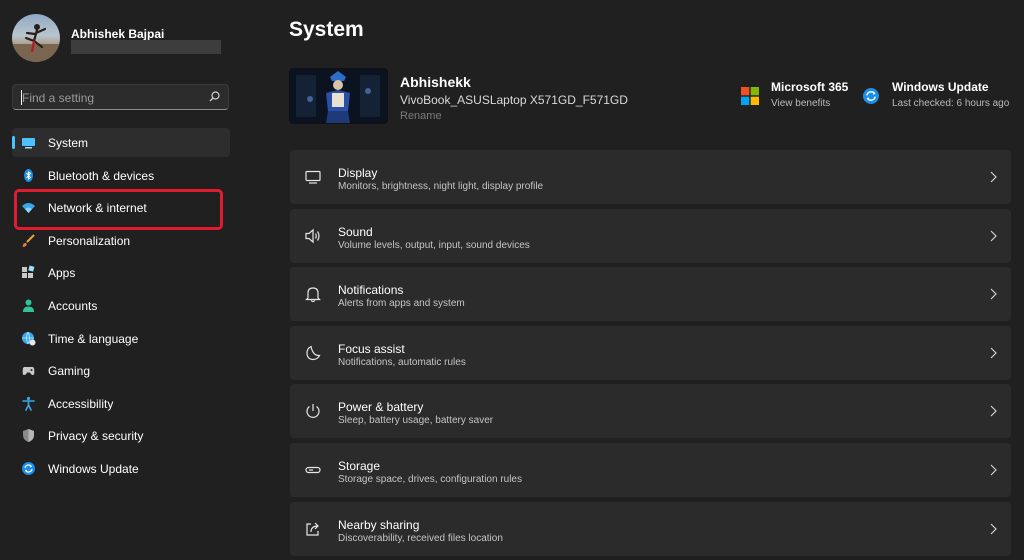 The image size is (1024, 560). What do you see at coordinates (121, 142) in the screenshot?
I see `sidebar-item-system: System` at bounding box center [121, 142].